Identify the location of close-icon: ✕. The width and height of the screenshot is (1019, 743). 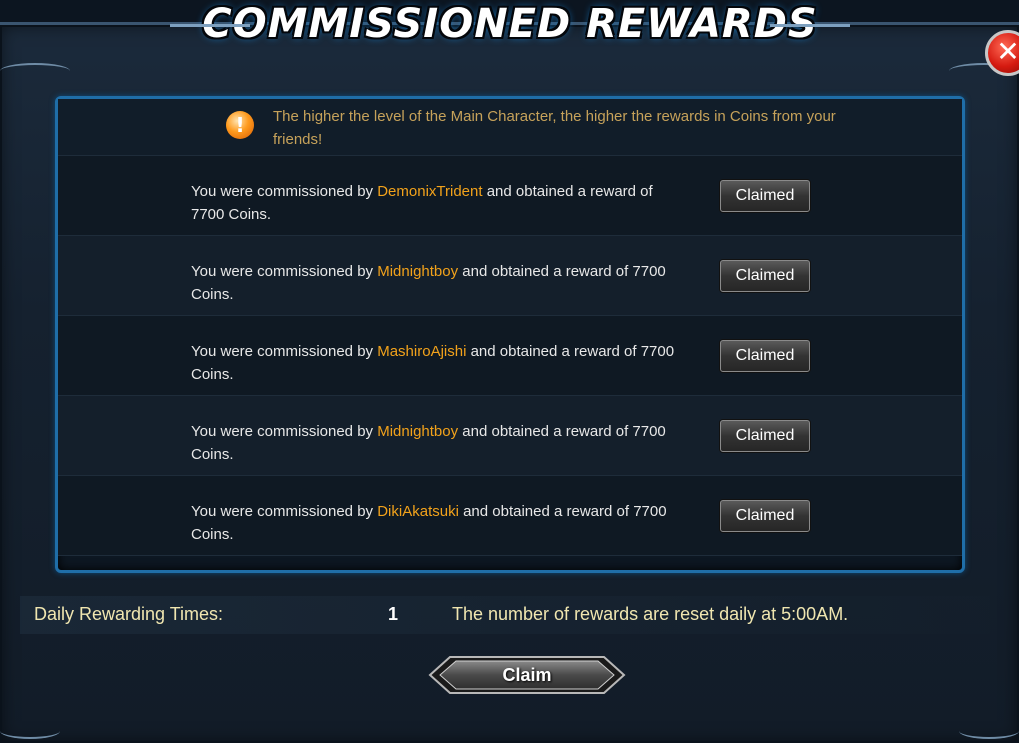
(1007, 51).